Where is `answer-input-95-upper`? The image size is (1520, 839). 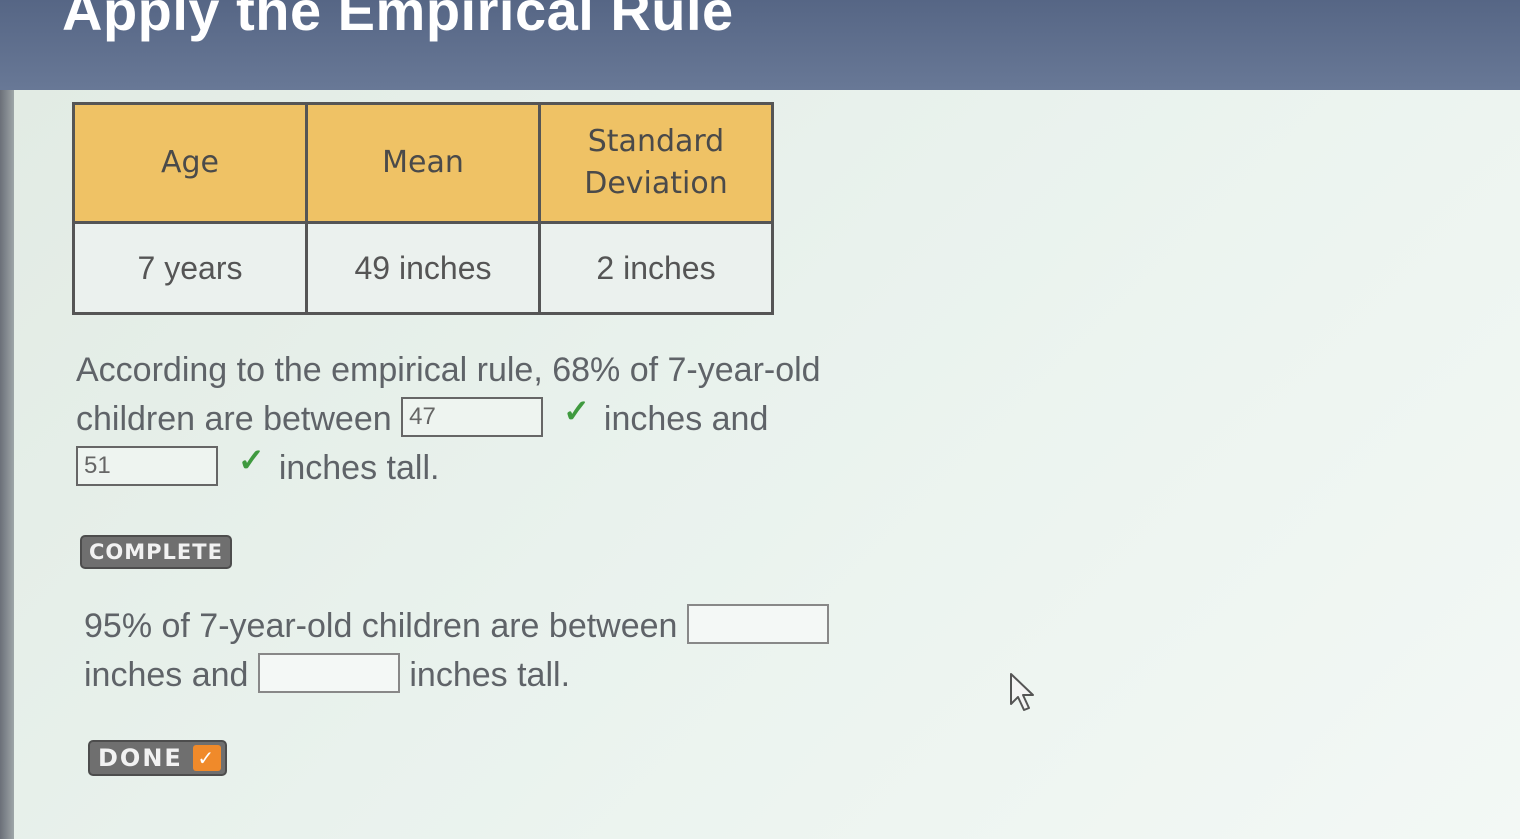 answer-input-95-upper is located at coordinates (328, 673).